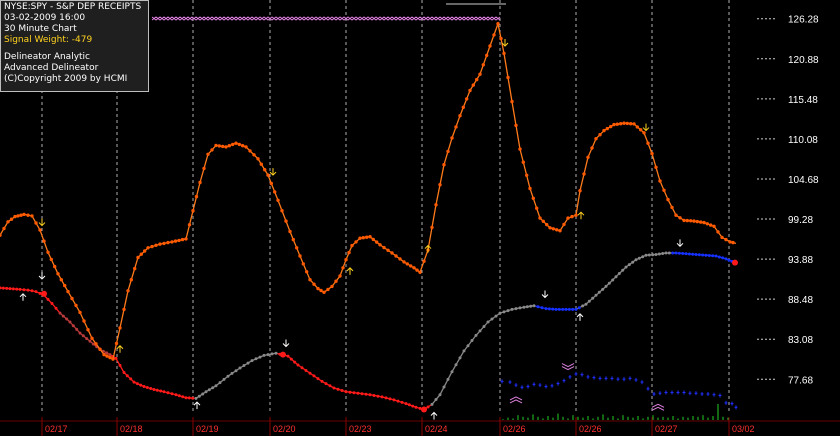 This screenshot has height=436, width=840. What do you see at coordinates (800, 340) in the screenshot?
I see `y-tick-label: 83.08` at bounding box center [800, 340].